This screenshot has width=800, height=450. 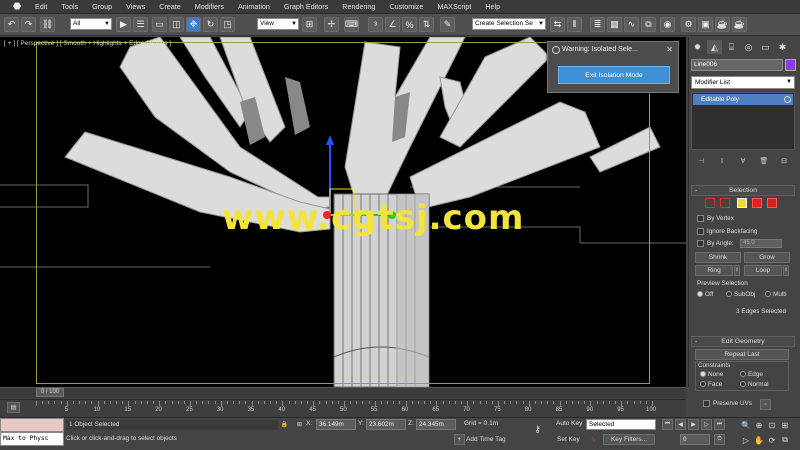 What do you see at coordinates (509, 24) in the screenshot?
I see `named-selection-set-dropdown: Create Selection Se ▼` at bounding box center [509, 24].